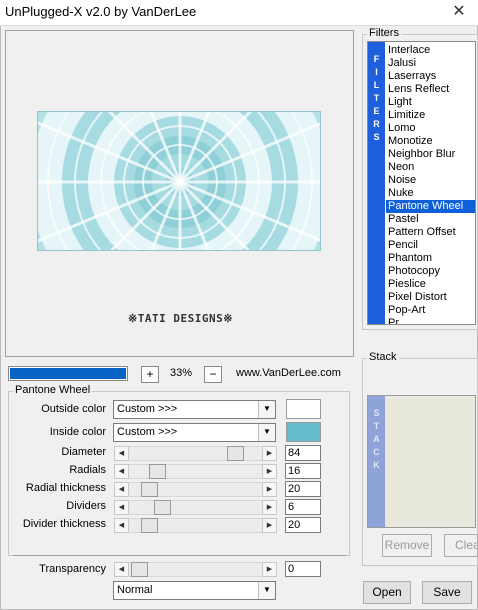 The image size is (478, 610). I want to click on filter-item-nuke: Nuke, so click(430, 193).